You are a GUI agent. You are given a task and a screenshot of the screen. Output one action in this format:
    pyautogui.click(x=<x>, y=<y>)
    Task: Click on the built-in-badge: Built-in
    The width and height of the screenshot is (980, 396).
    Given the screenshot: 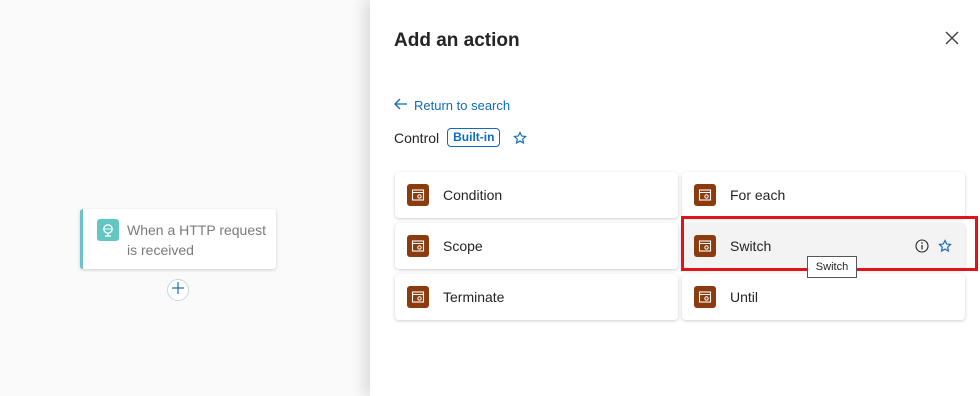 What is the action you would take?
    pyautogui.click(x=474, y=137)
    